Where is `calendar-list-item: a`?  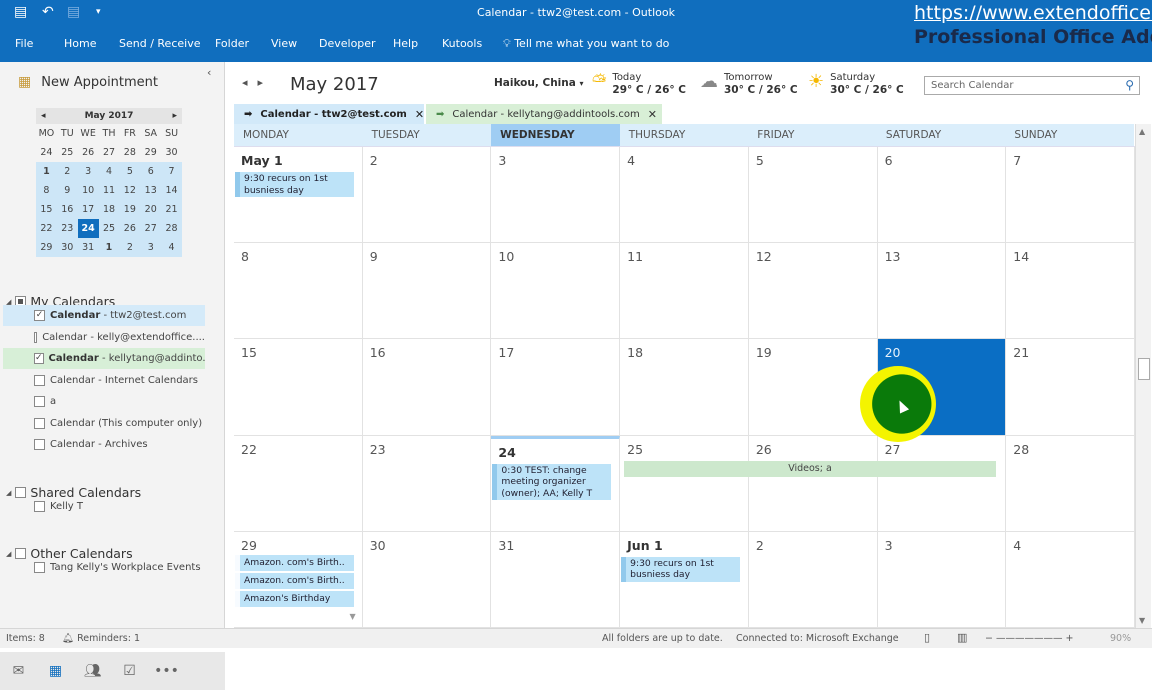 calendar-list-item: a is located at coordinates (104, 401).